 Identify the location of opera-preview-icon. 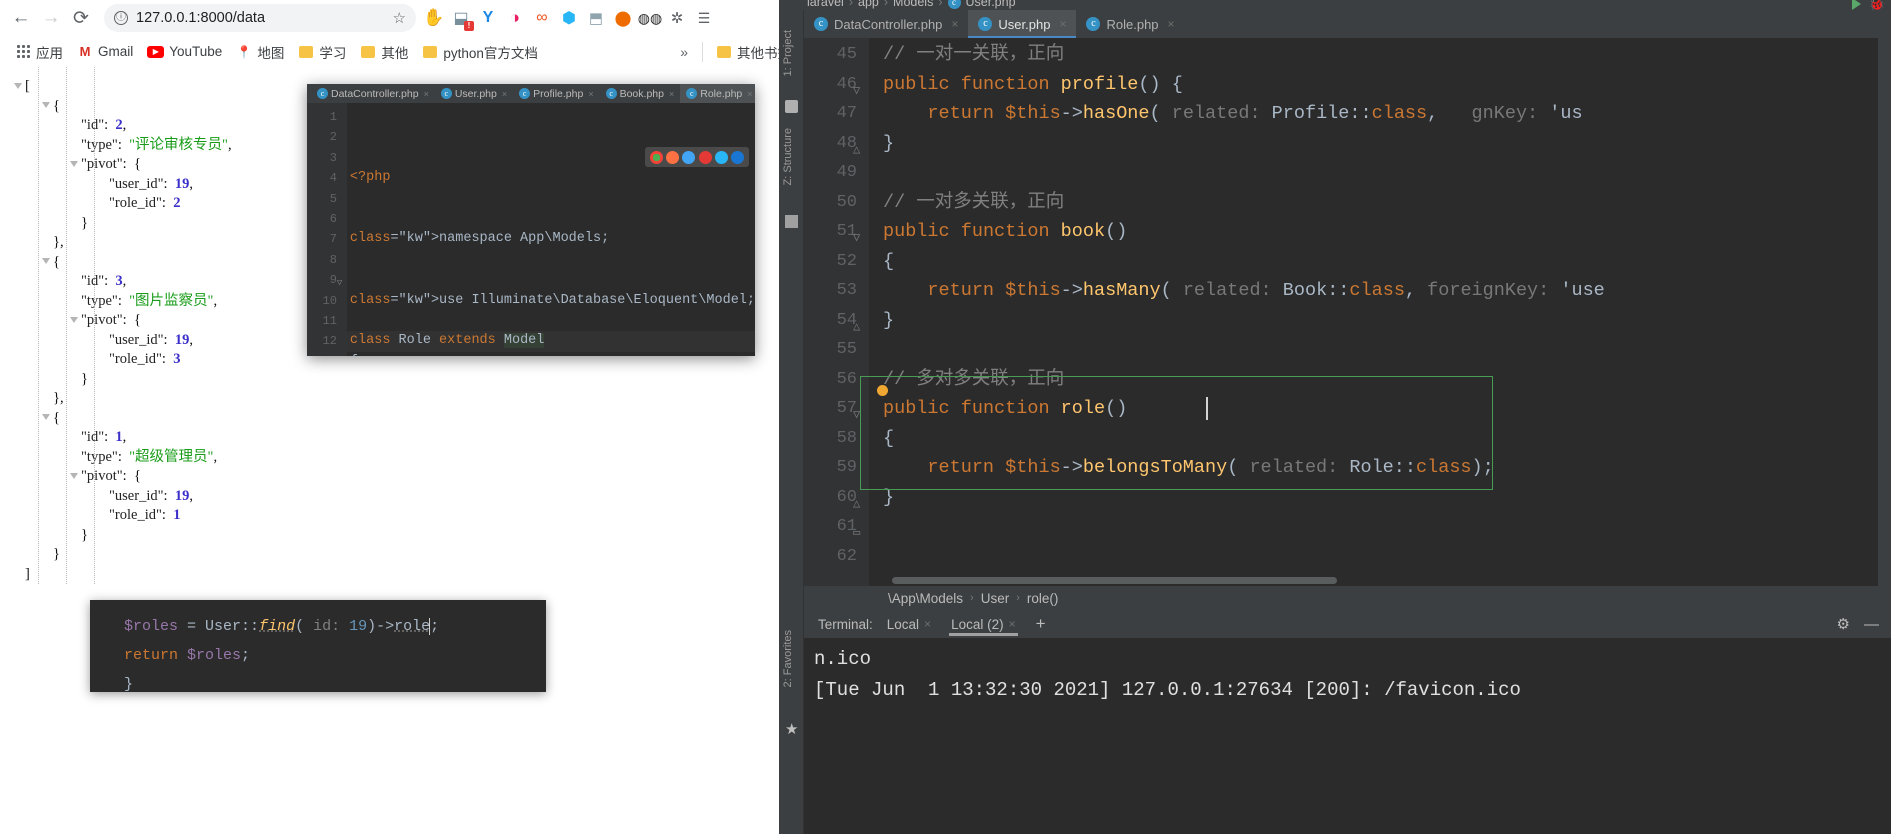
(705, 157).